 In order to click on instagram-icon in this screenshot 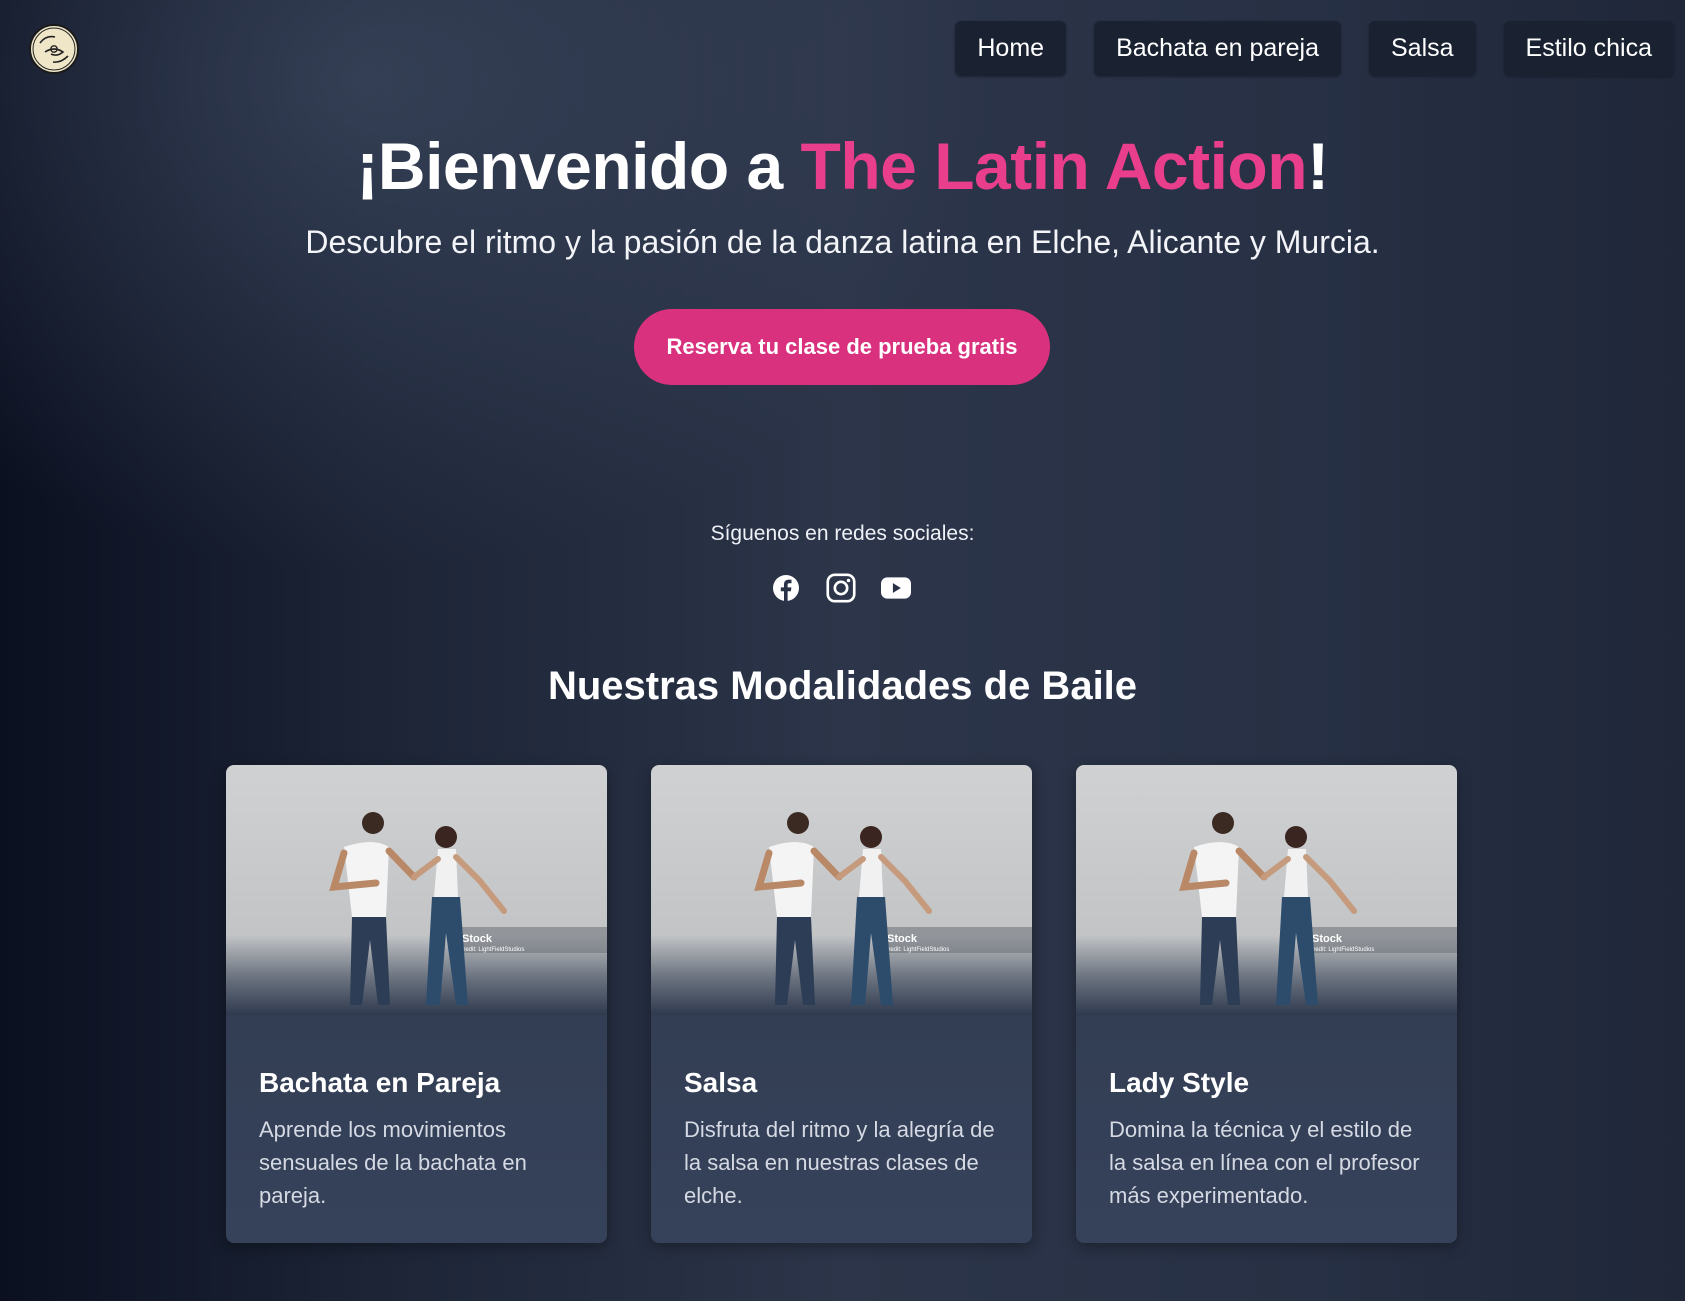, I will do `click(841, 588)`.